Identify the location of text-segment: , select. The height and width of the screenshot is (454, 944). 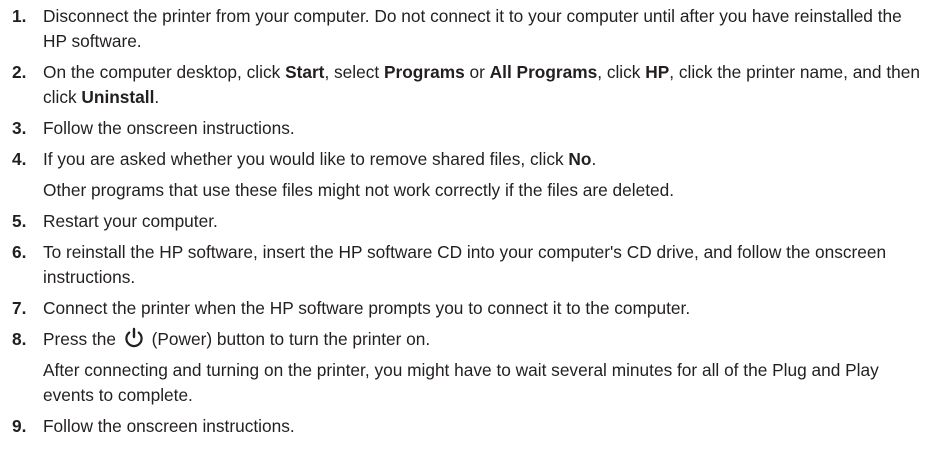
(354, 72).